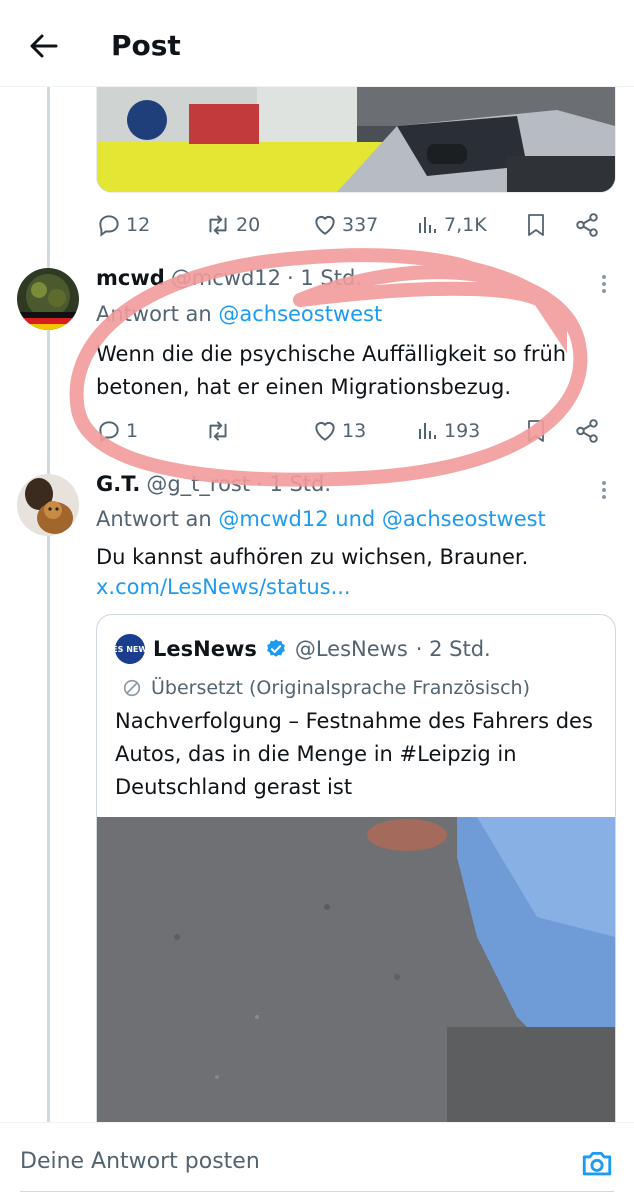 The image size is (634, 1200). Describe the element at coordinates (226, 278) in the screenshot. I see `user-handle: @mcwd12` at that location.